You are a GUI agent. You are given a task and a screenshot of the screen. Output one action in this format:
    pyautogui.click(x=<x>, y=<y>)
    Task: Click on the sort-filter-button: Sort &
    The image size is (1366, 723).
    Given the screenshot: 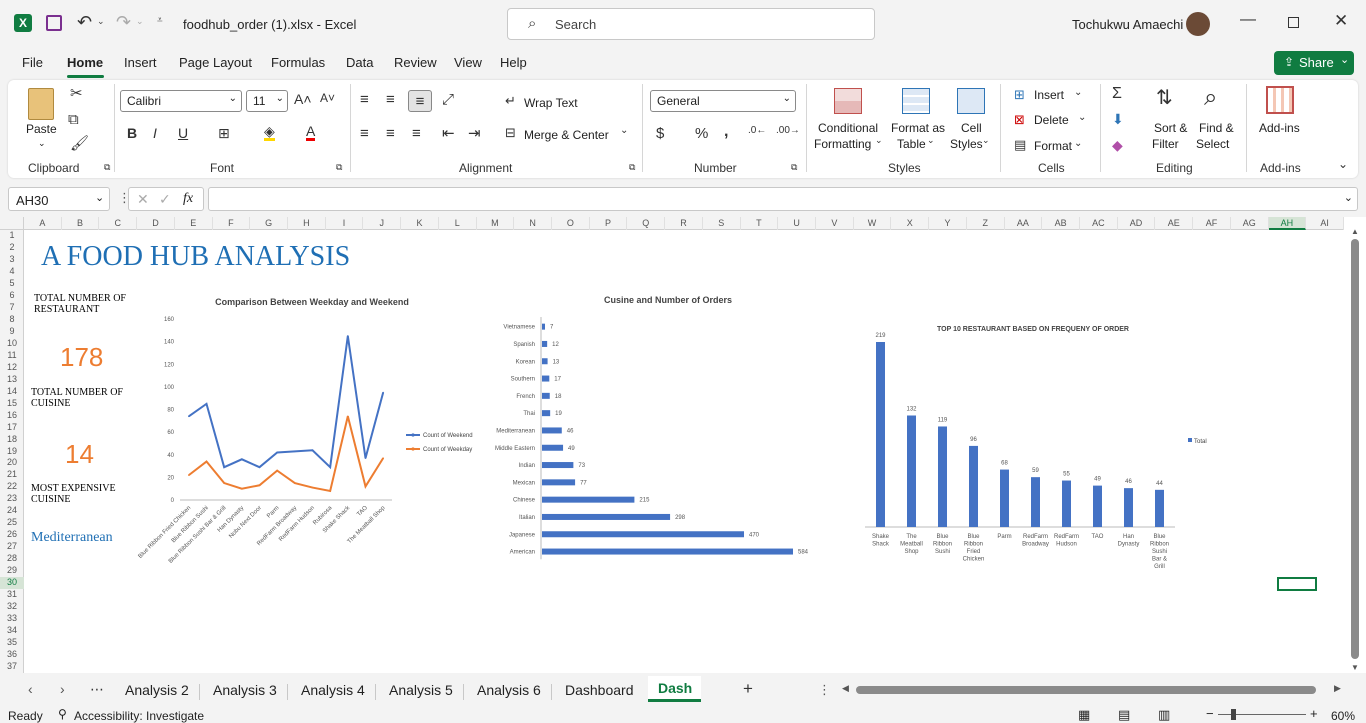 What is the action you would take?
    pyautogui.click(x=1170, y=128)
    